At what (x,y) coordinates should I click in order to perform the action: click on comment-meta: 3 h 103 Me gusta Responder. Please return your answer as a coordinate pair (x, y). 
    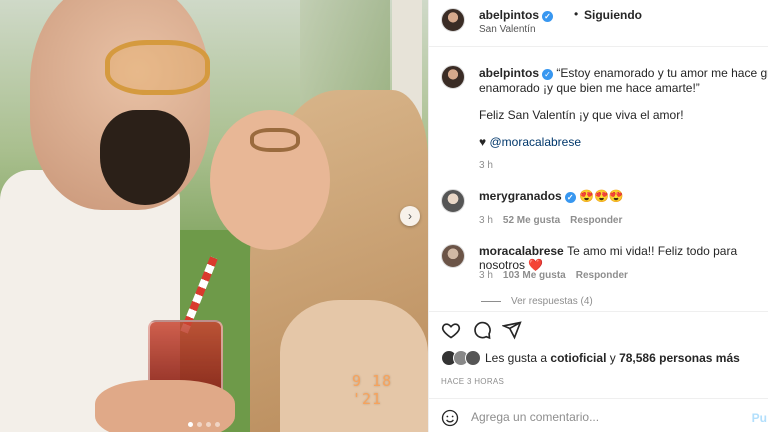
    Looking at the image, I should click on (553, 275).